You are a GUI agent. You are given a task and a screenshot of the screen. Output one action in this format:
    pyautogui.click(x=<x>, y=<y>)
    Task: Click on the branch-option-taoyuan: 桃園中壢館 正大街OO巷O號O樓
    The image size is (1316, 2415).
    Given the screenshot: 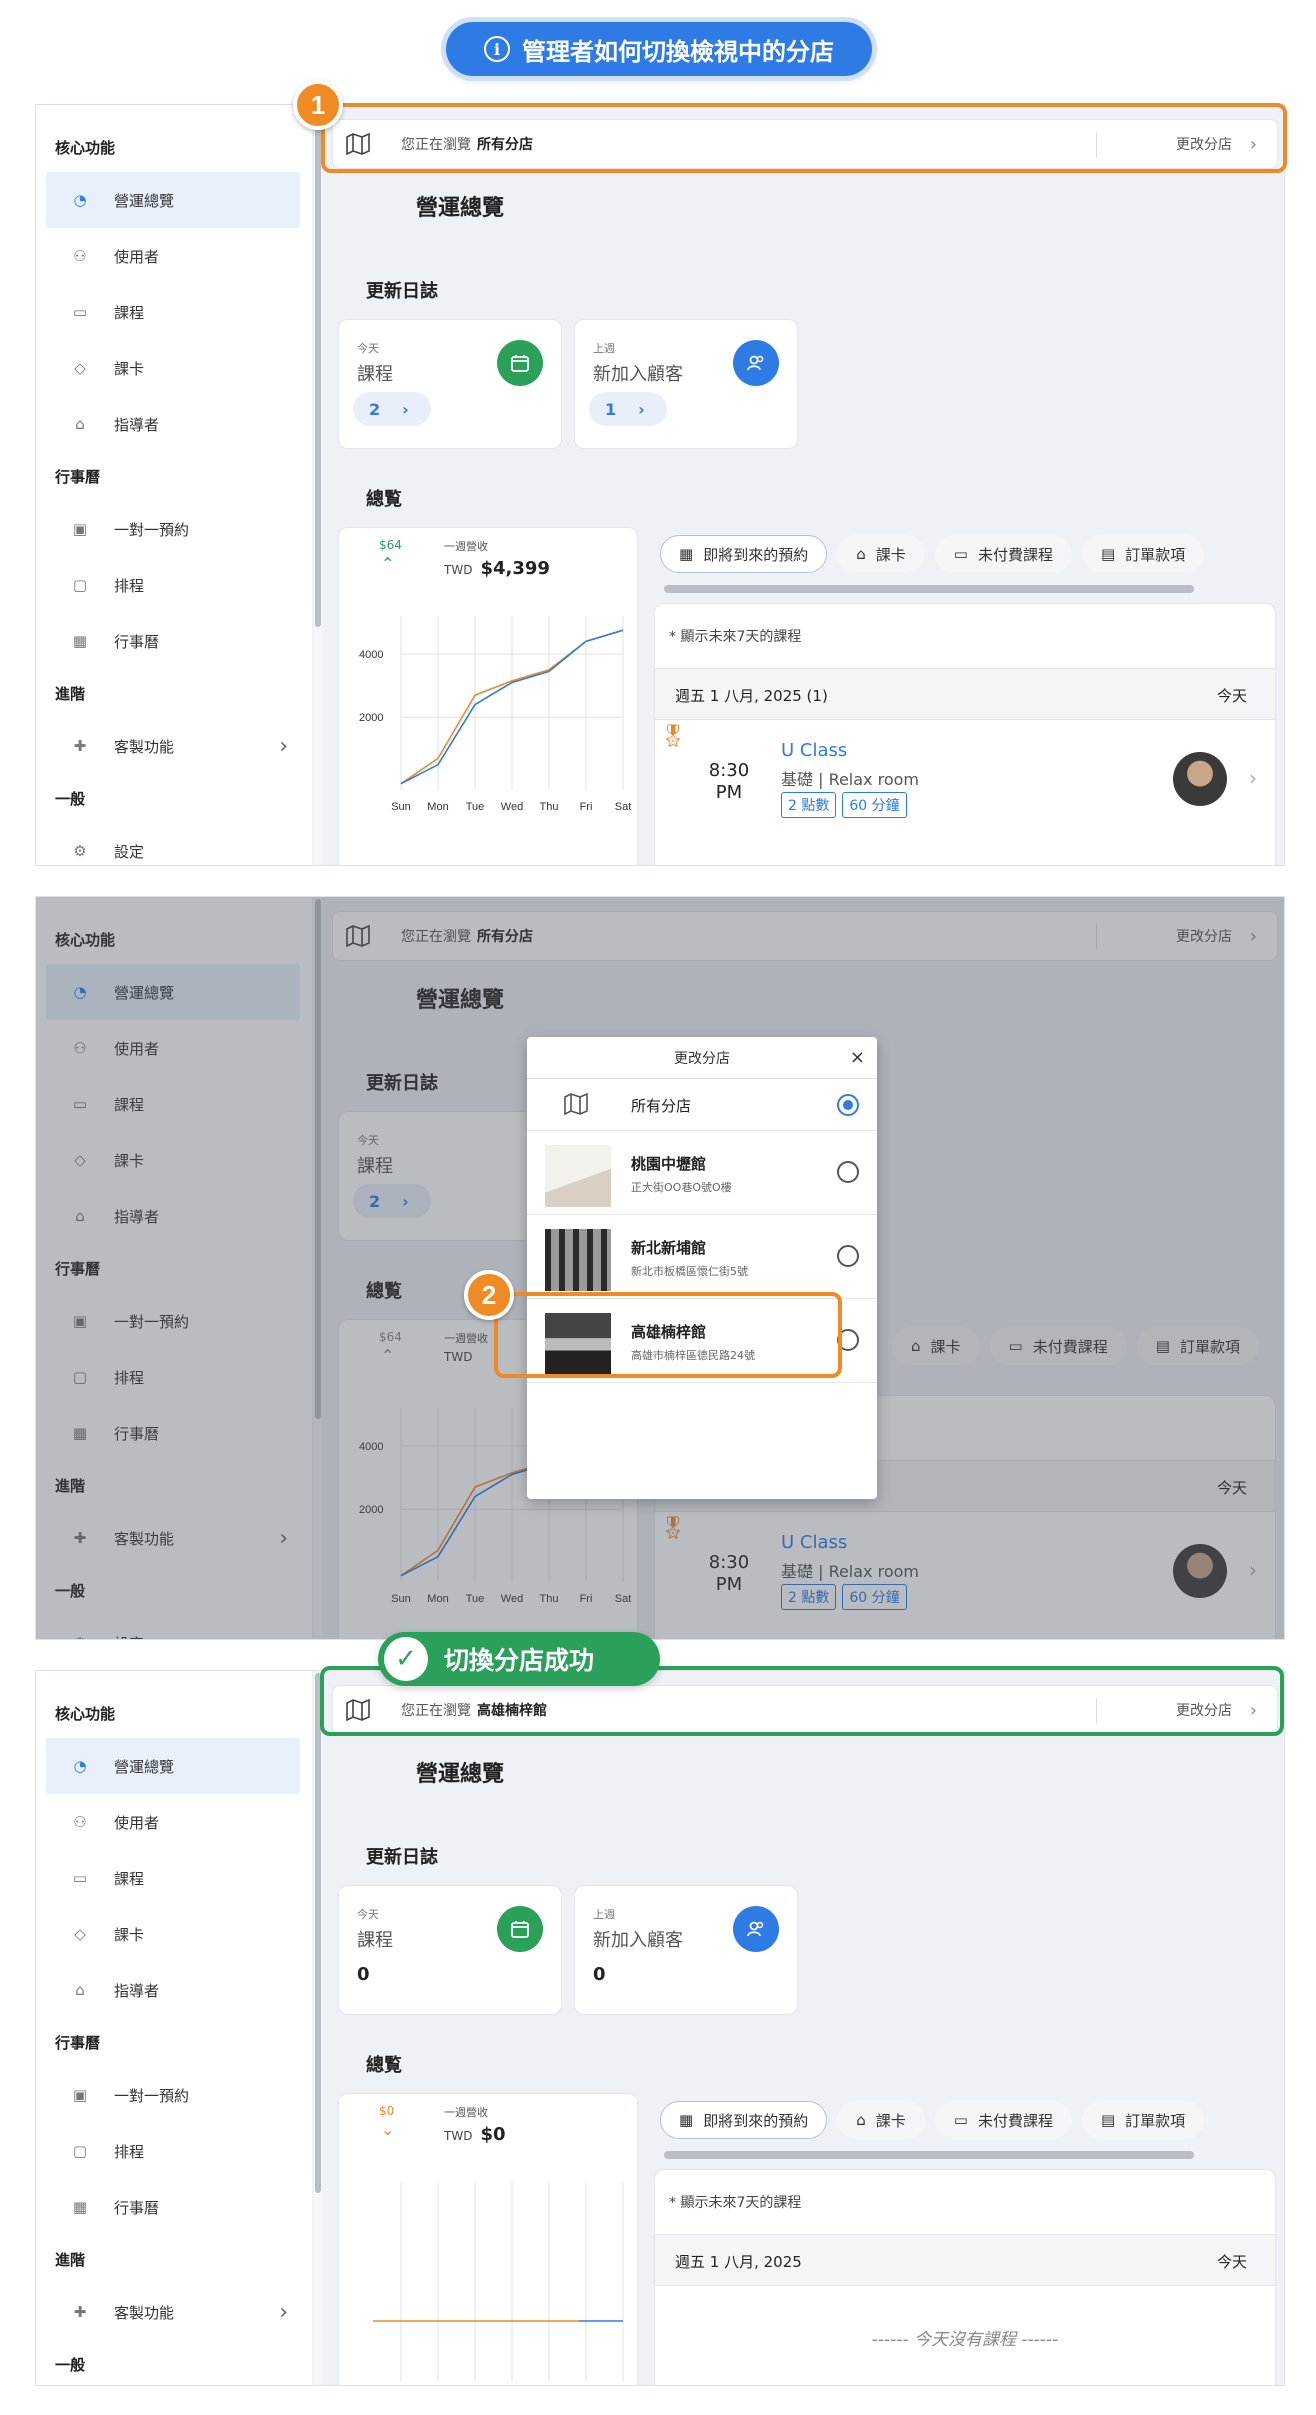 What is the action you would take?
    pyautogui.click(x=702, y=1173)
    